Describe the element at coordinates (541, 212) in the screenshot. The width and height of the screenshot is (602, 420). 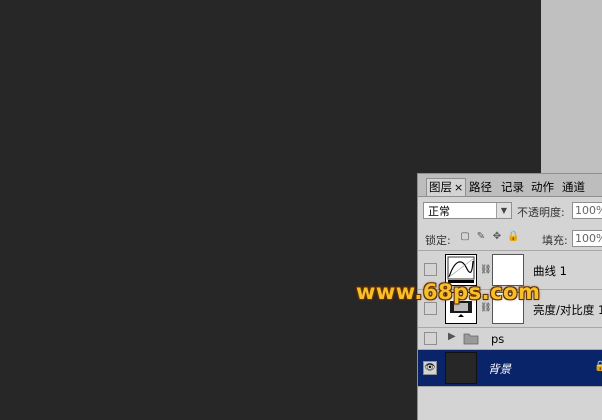
I see `opacity-label: 不透明度:` at that location.